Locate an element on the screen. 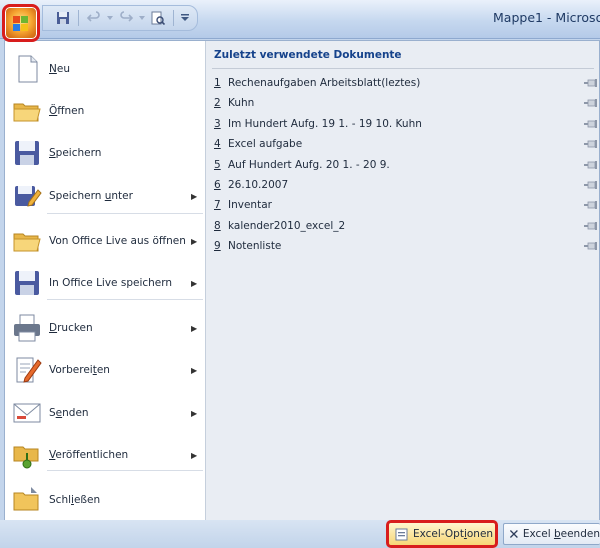 This screenshot has width=600, height=548. excel-options-button: Excel-Optionen is located at coordinates (442, 534).